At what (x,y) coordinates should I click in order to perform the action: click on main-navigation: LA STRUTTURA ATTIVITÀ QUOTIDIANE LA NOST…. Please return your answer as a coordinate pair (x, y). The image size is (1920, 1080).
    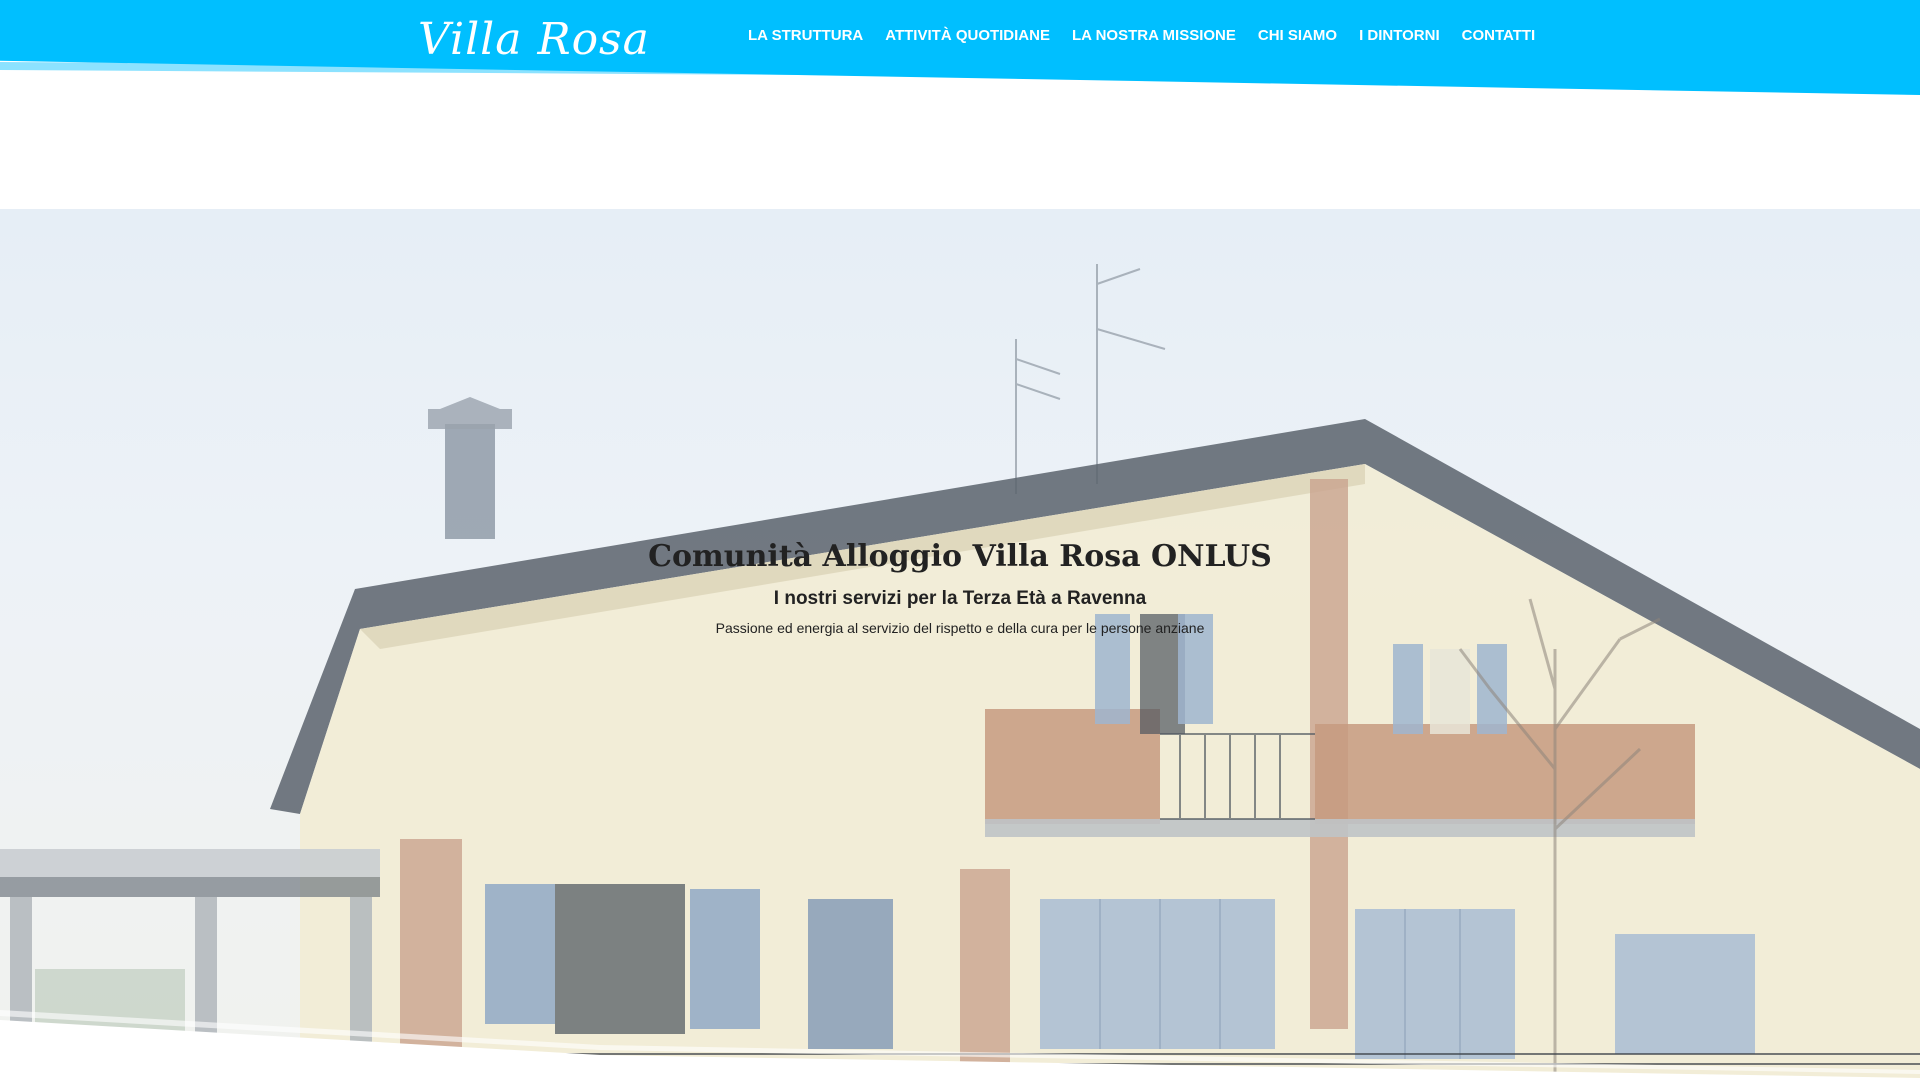
    Looking at the image, I should click on (1147, 35).